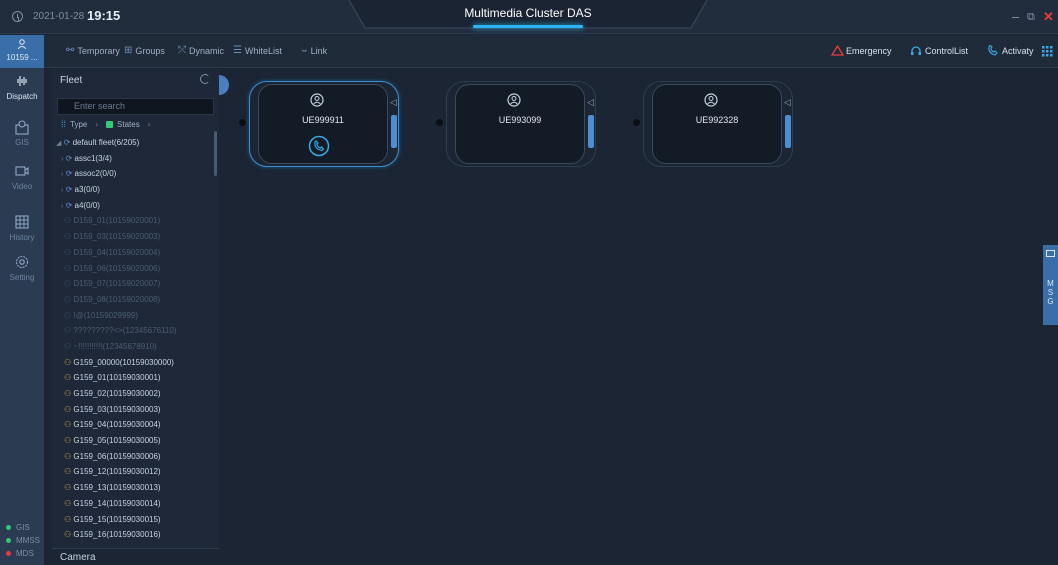  What do you see at coordinates (136, 347) in the screenshot?
I see `tree-row: ⚇ ~!!!!!!!!!!!(12345678910)` at bounding box center [136, 347].